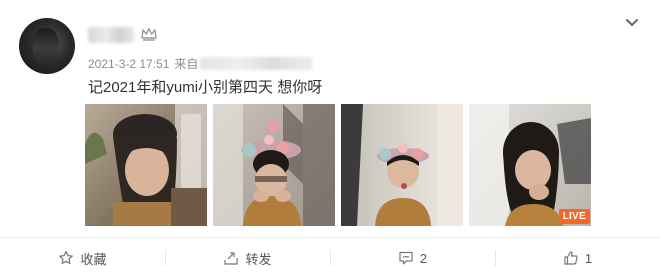  Describe the element at coordinates (111, 35) in the screenshot. I see `username-redacted` at that location.